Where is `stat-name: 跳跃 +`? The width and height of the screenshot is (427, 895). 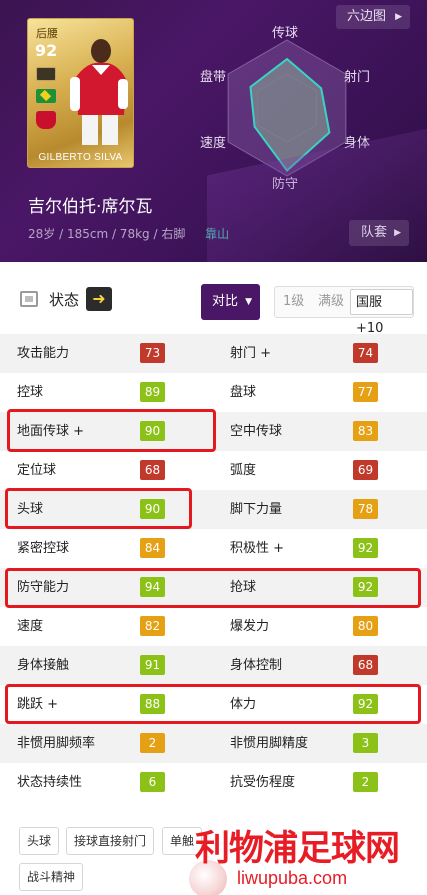 stat-name: 跳跃 + is located at coordinates (38, 704).